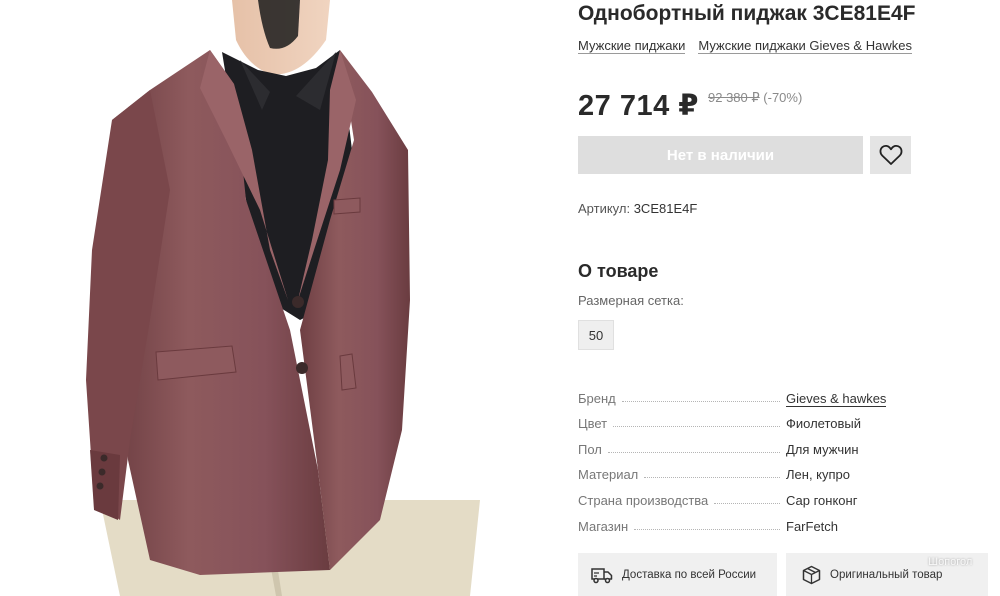 Image resolution: width=1000 pixels, height=596 pixels. I want to click on out-of-stock-button: Нет в наличии, so click(720, 155).